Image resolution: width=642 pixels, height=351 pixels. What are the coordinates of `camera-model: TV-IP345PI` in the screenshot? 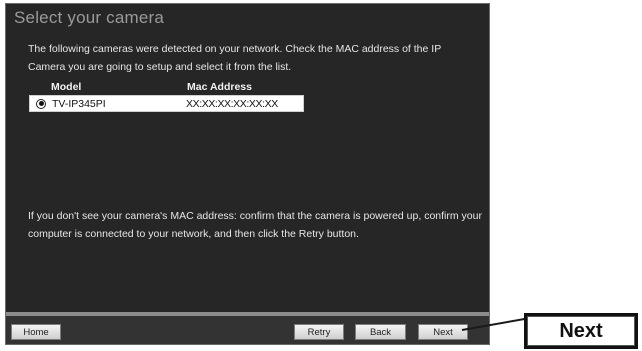 It's located at (79, 103).